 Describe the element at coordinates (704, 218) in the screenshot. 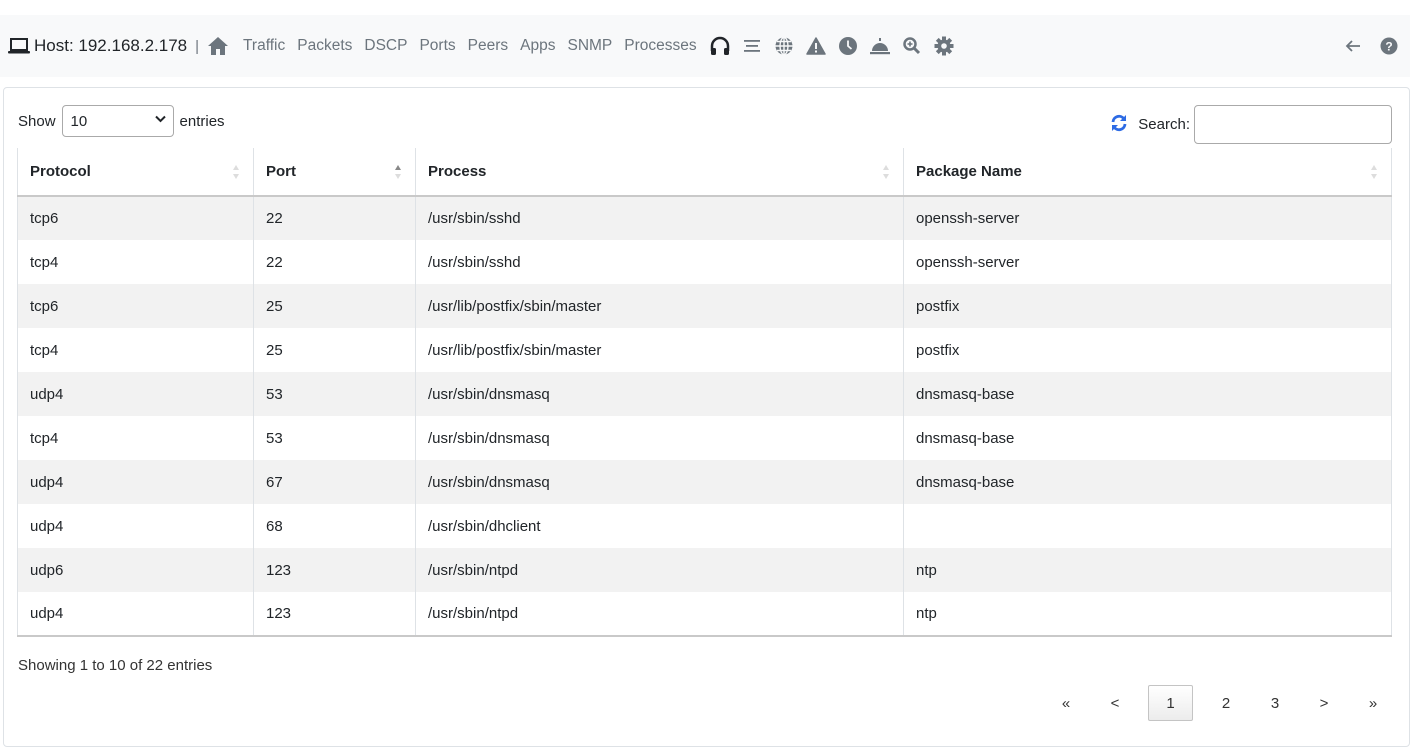

I see `table-row: tcp6 22/usr/sbin/sshd openssh-server` at that location.